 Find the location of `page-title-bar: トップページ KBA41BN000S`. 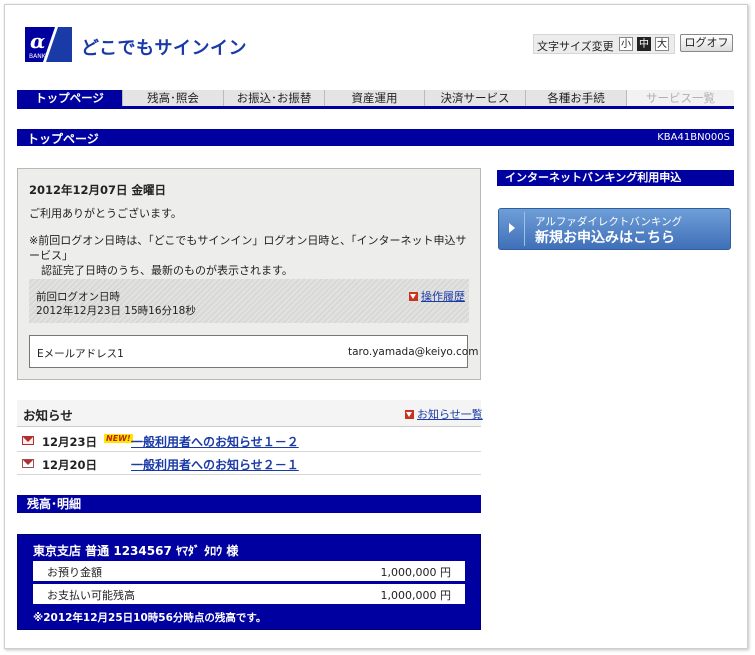

page-title-bar: トップページ KBA41BN000S is located at coordinates (375, 137).